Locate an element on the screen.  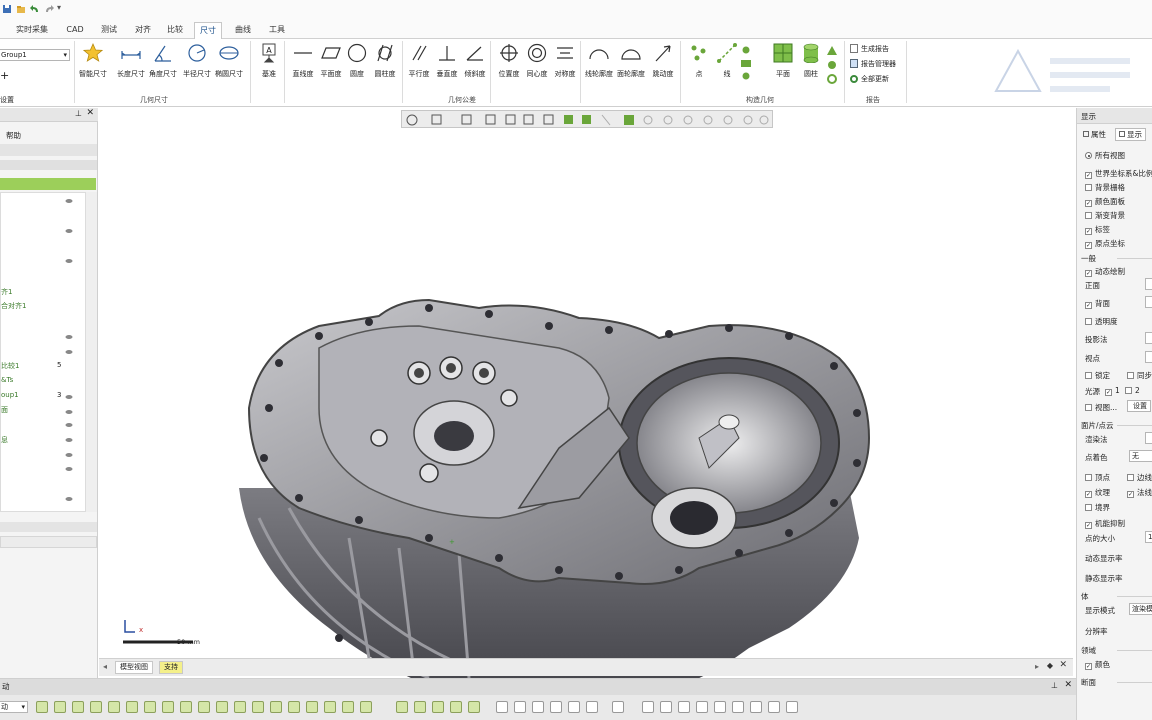
back-checkbox: ✓ 背面 is located at coordinates (1097, 303).